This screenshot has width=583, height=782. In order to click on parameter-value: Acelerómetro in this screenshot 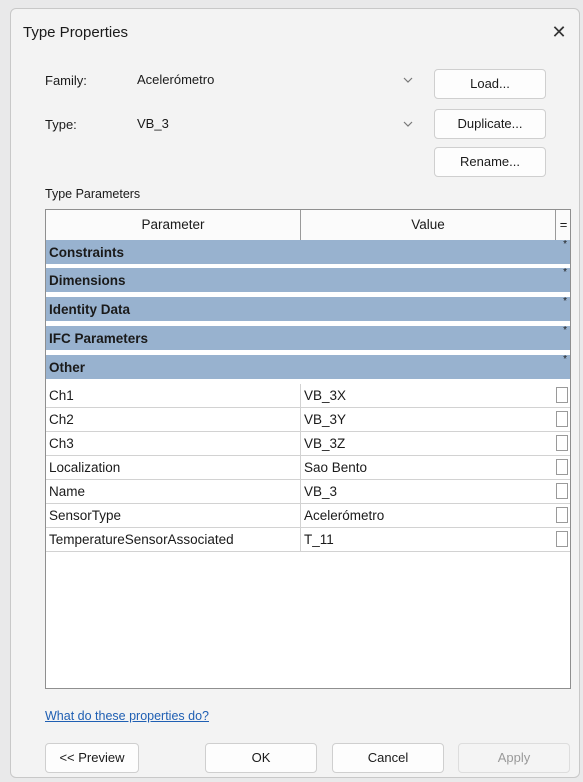, I will do `click(429, 516)`.